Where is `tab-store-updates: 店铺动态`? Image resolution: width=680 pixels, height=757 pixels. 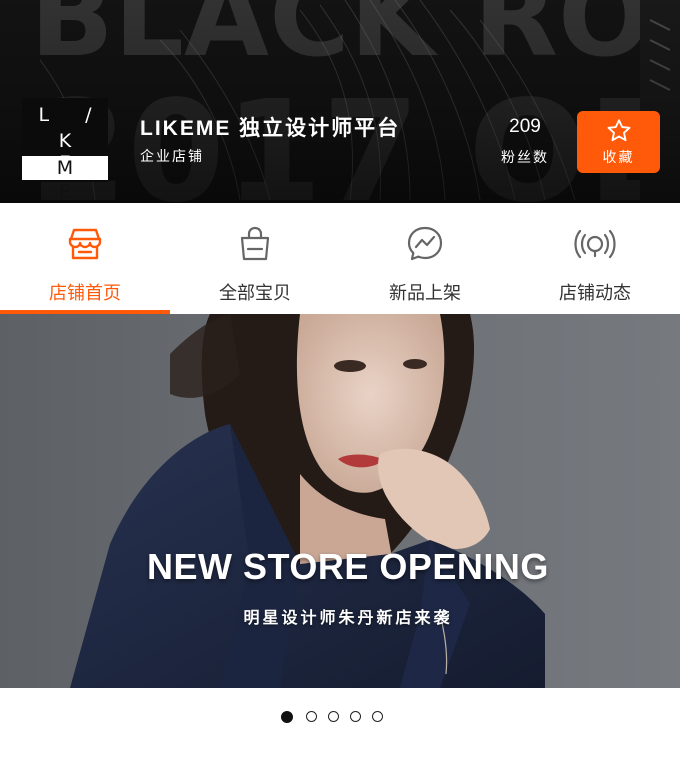
tab-store-updates: 店铺动态 is located at coordinates (595, 258).